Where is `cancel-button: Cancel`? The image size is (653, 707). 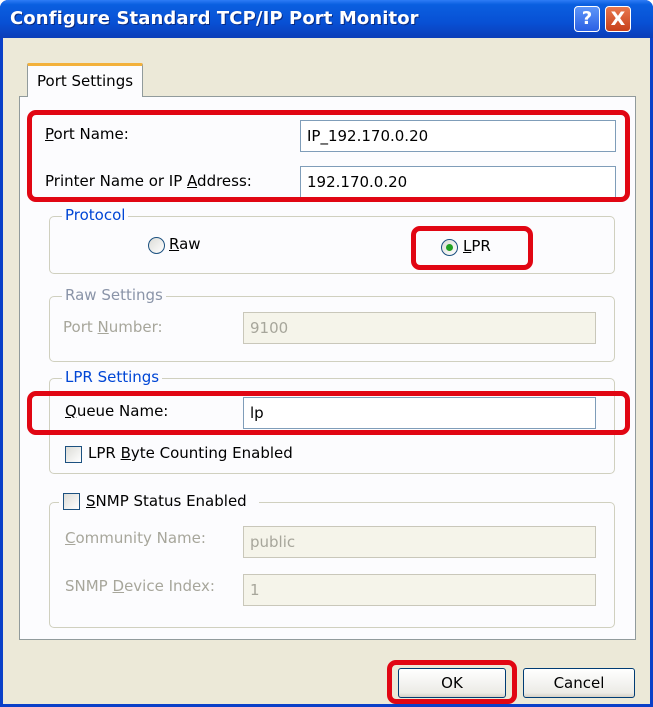 cancel-button: Cancel is located at coordinates (579, 683).